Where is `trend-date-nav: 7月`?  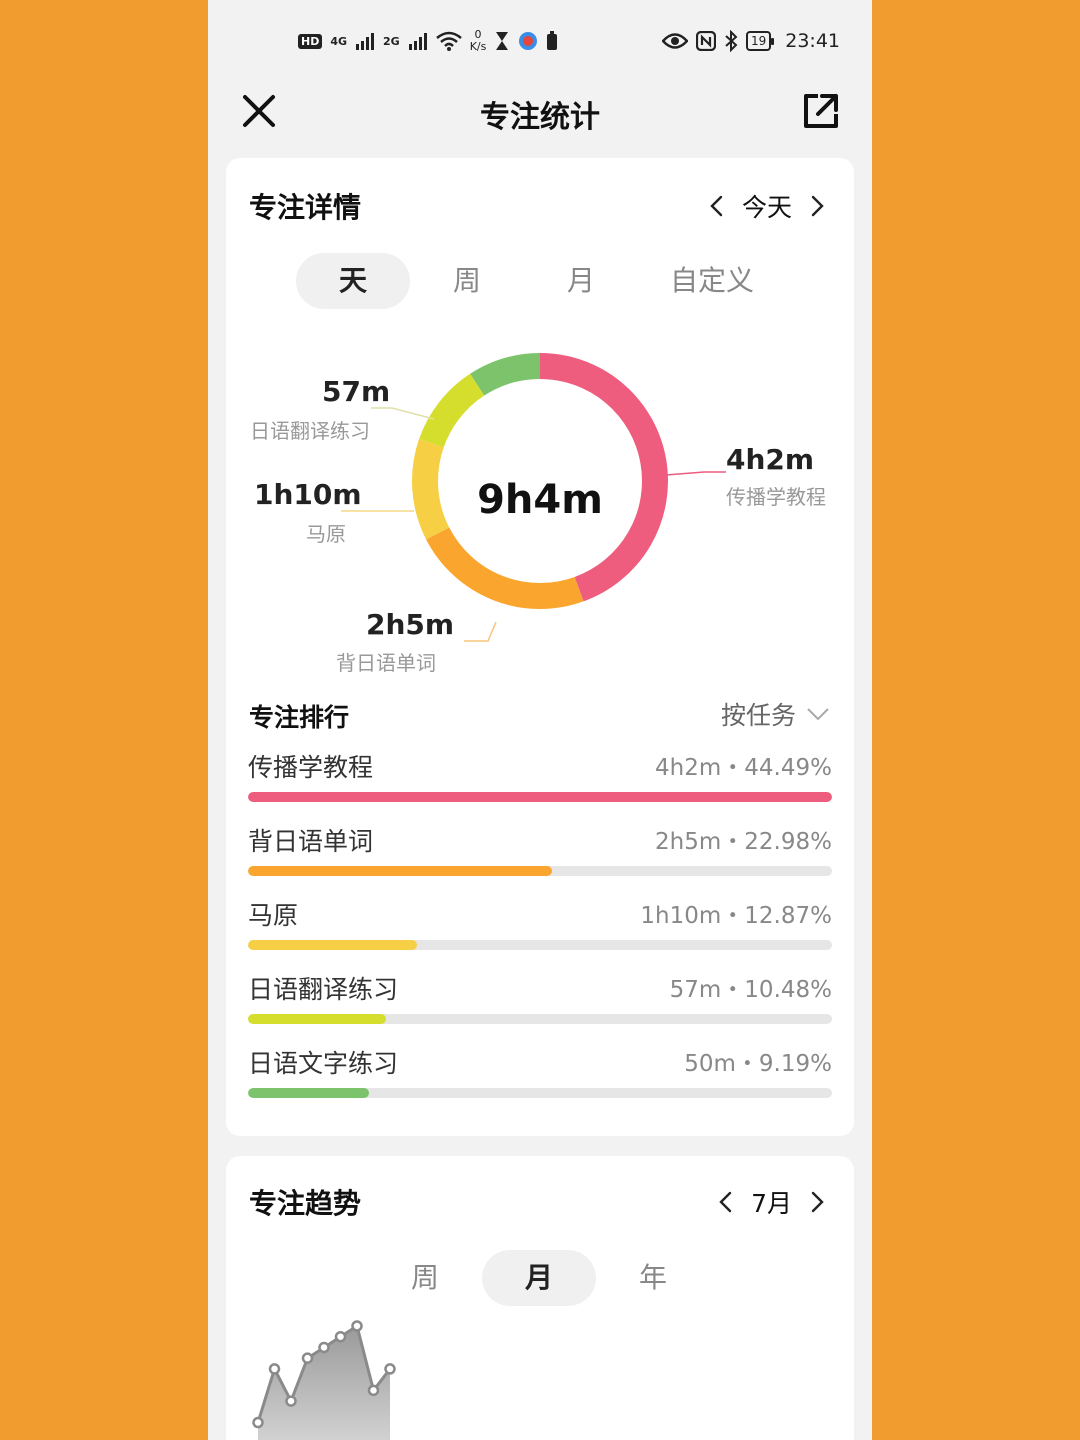
trend-date-nav: 7月 is located at coordinates (771, 1202).